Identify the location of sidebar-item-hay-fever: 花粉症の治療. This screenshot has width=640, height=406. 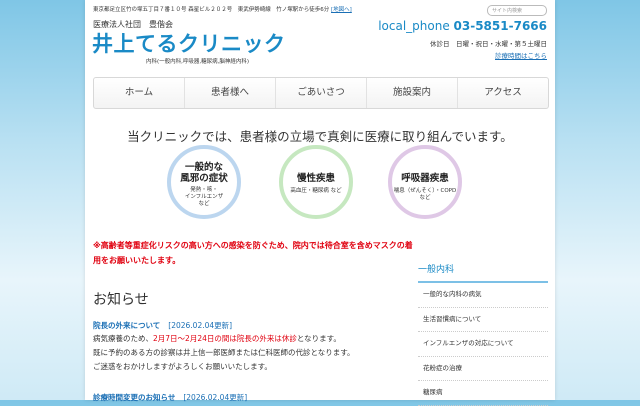
(483, 369).